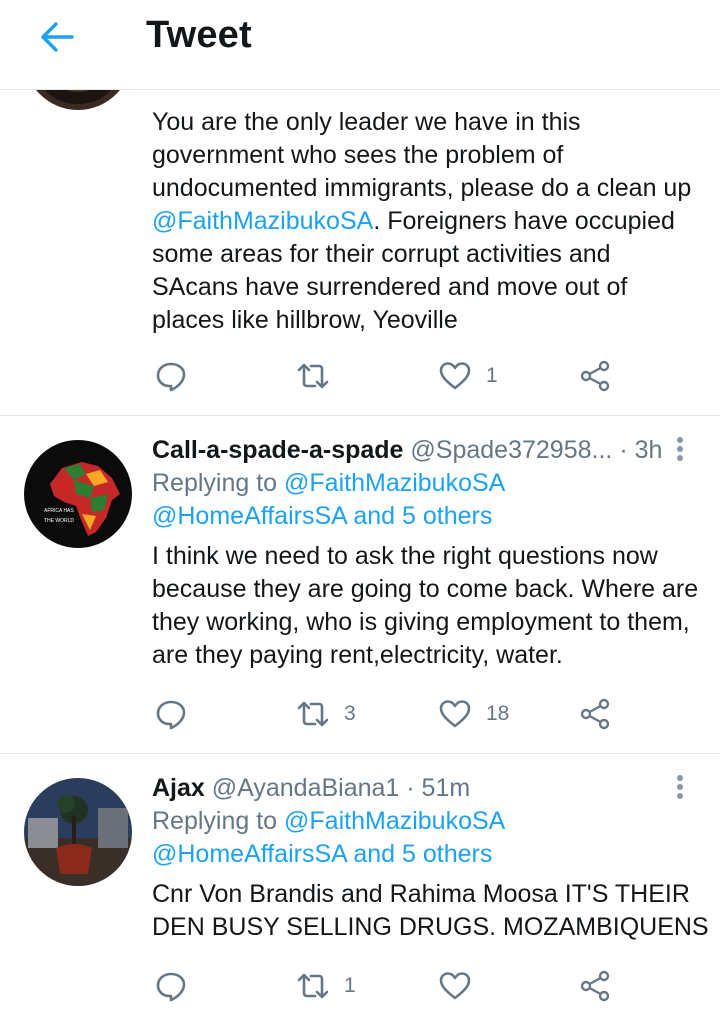 The width and height of the screenshot is (720, 1034). Describe the element at coordinates (390, 287) in the screenshot. I see `tweet-text-line: SAcans have surrendered and move out of` at that location.